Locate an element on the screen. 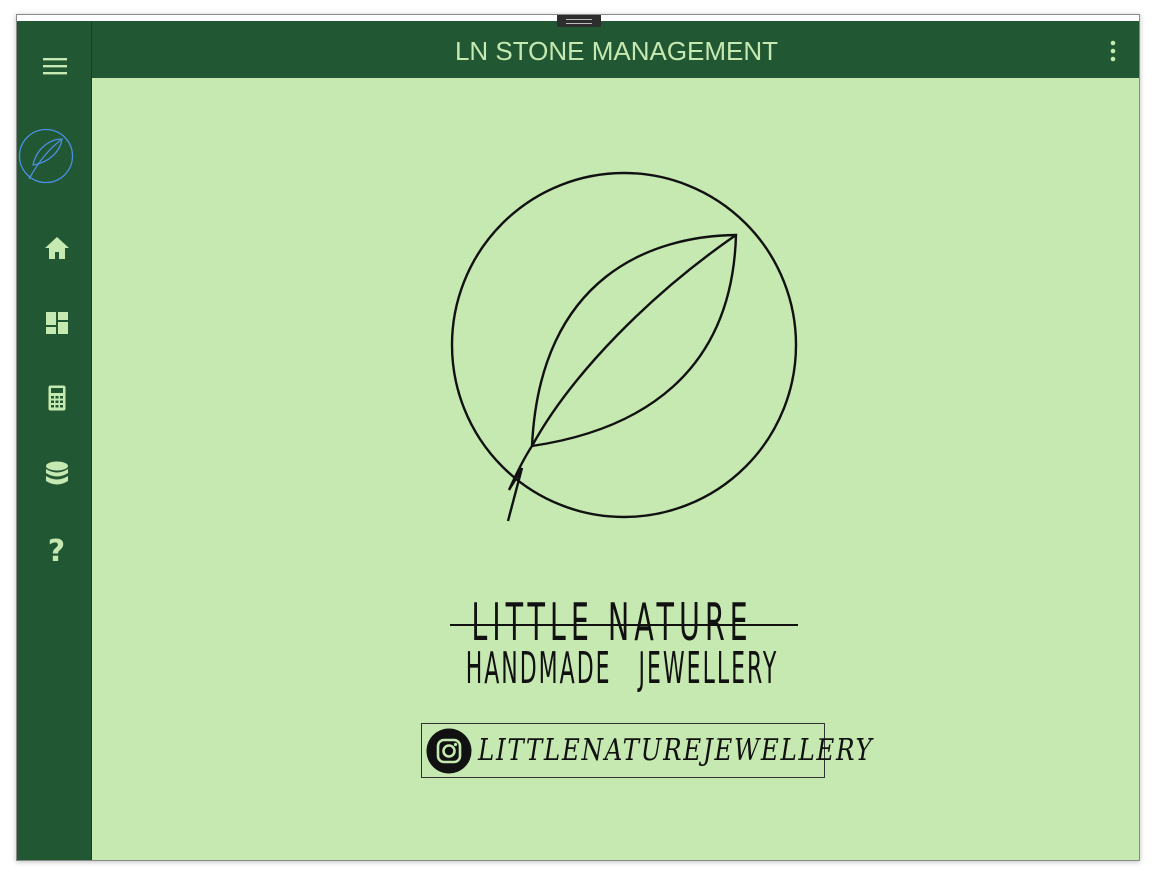 This screenshot has width=1160, height=880. sidebar-item-calculator is located at coordinates (56, 398).